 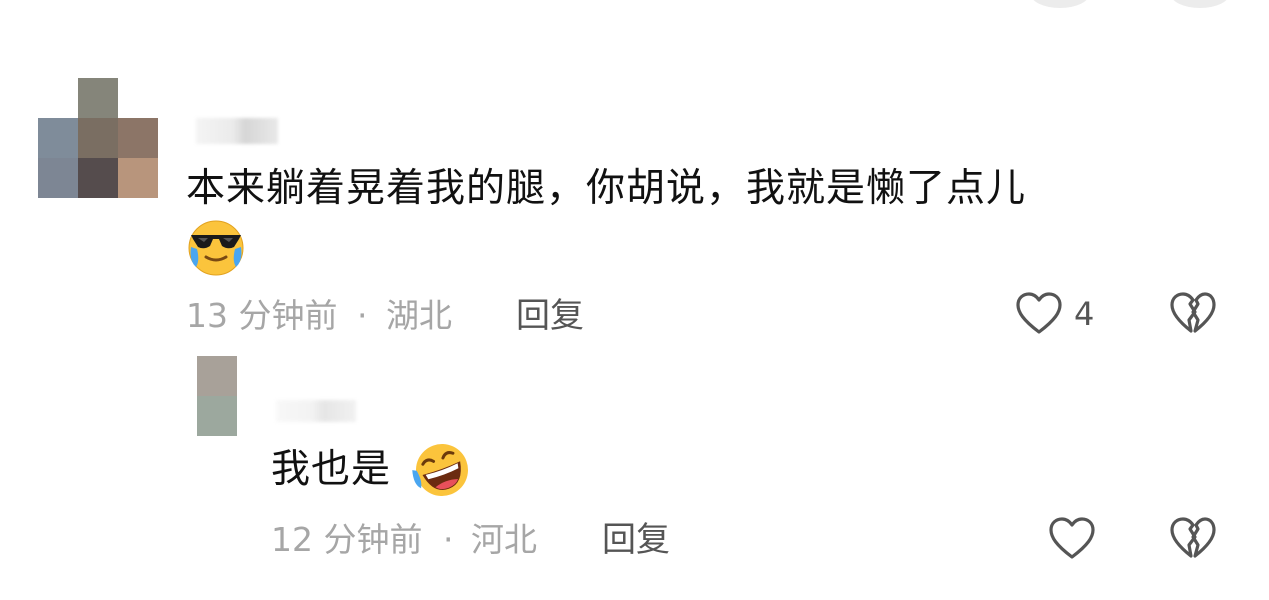 I want to click on comment-time: 13 分钟前, so click(x=262, y=315).